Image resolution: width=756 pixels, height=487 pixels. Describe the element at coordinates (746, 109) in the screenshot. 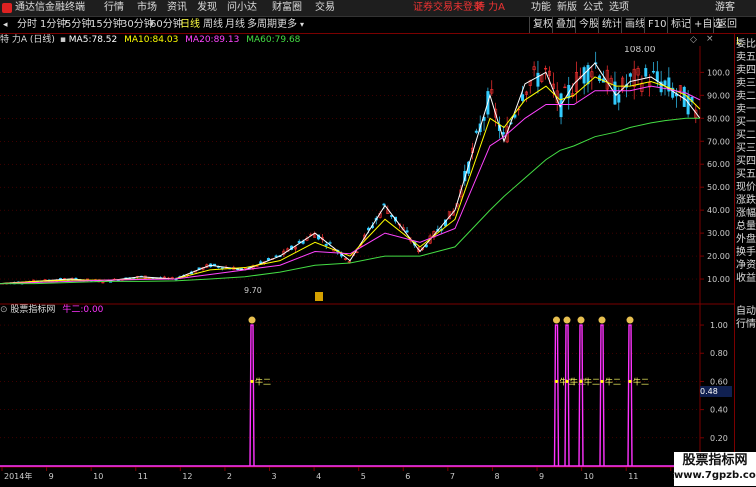

I see `sidebar-item-ask1: 卖一` at that location.